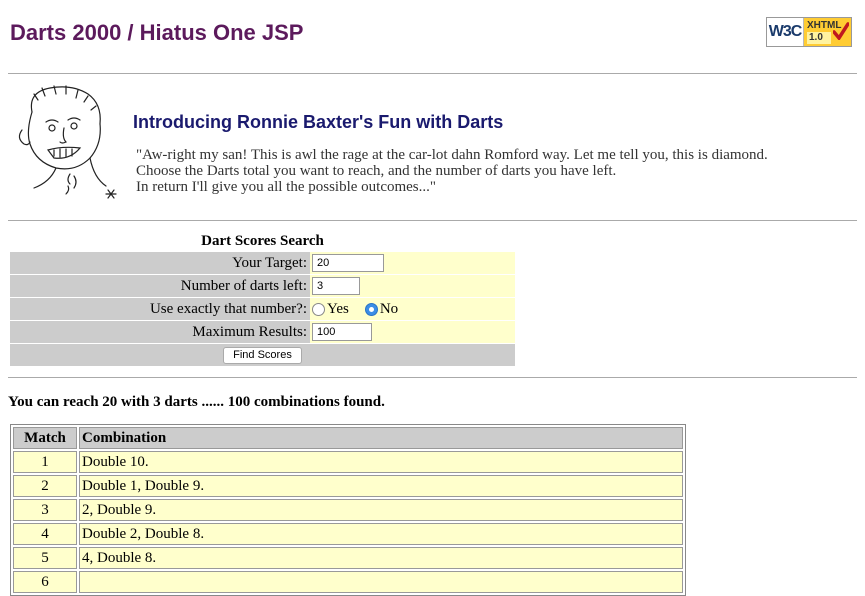 This screenshot has height=596, width=865. What do you see at coordinates (785, 32) in the screenshot?
I see `w3c-logo: W3C` at bounding box center [785, 32].